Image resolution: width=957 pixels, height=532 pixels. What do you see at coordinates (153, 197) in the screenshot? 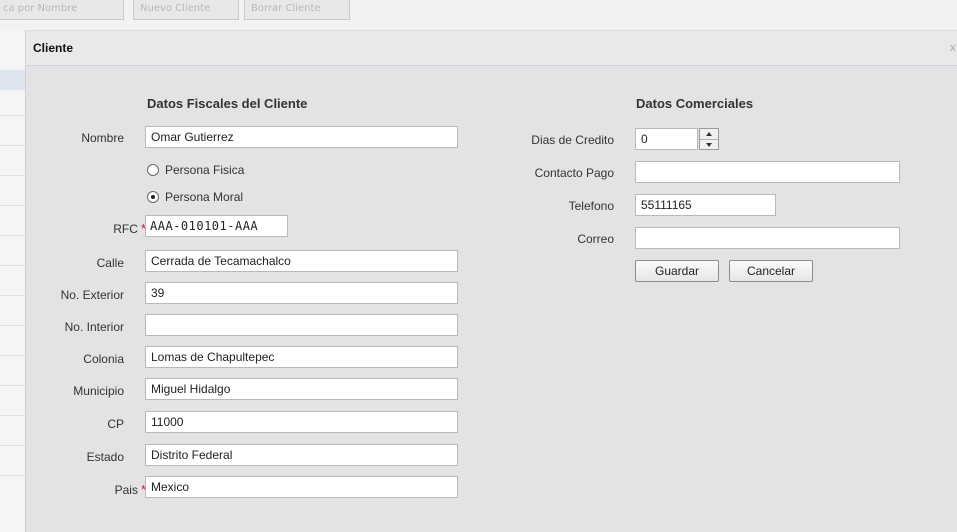
I see `radio-selected-icon` at bounding box center [153, 197].